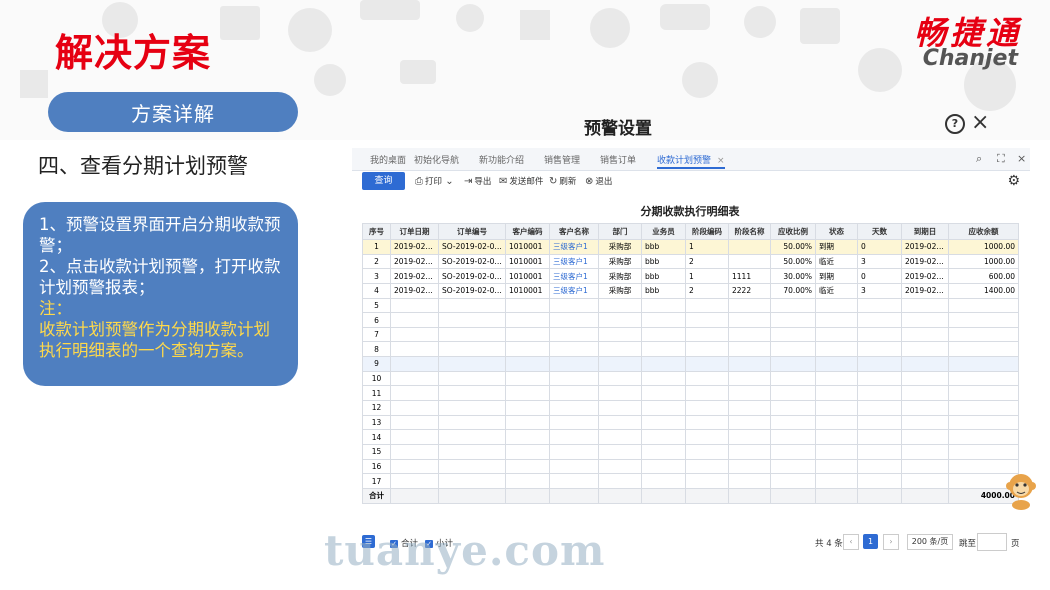  What do you see at coordinates (562, 159) in the screenshot?
I see `tab-sales-management: 销售管理` at bounding box center [562, 159].